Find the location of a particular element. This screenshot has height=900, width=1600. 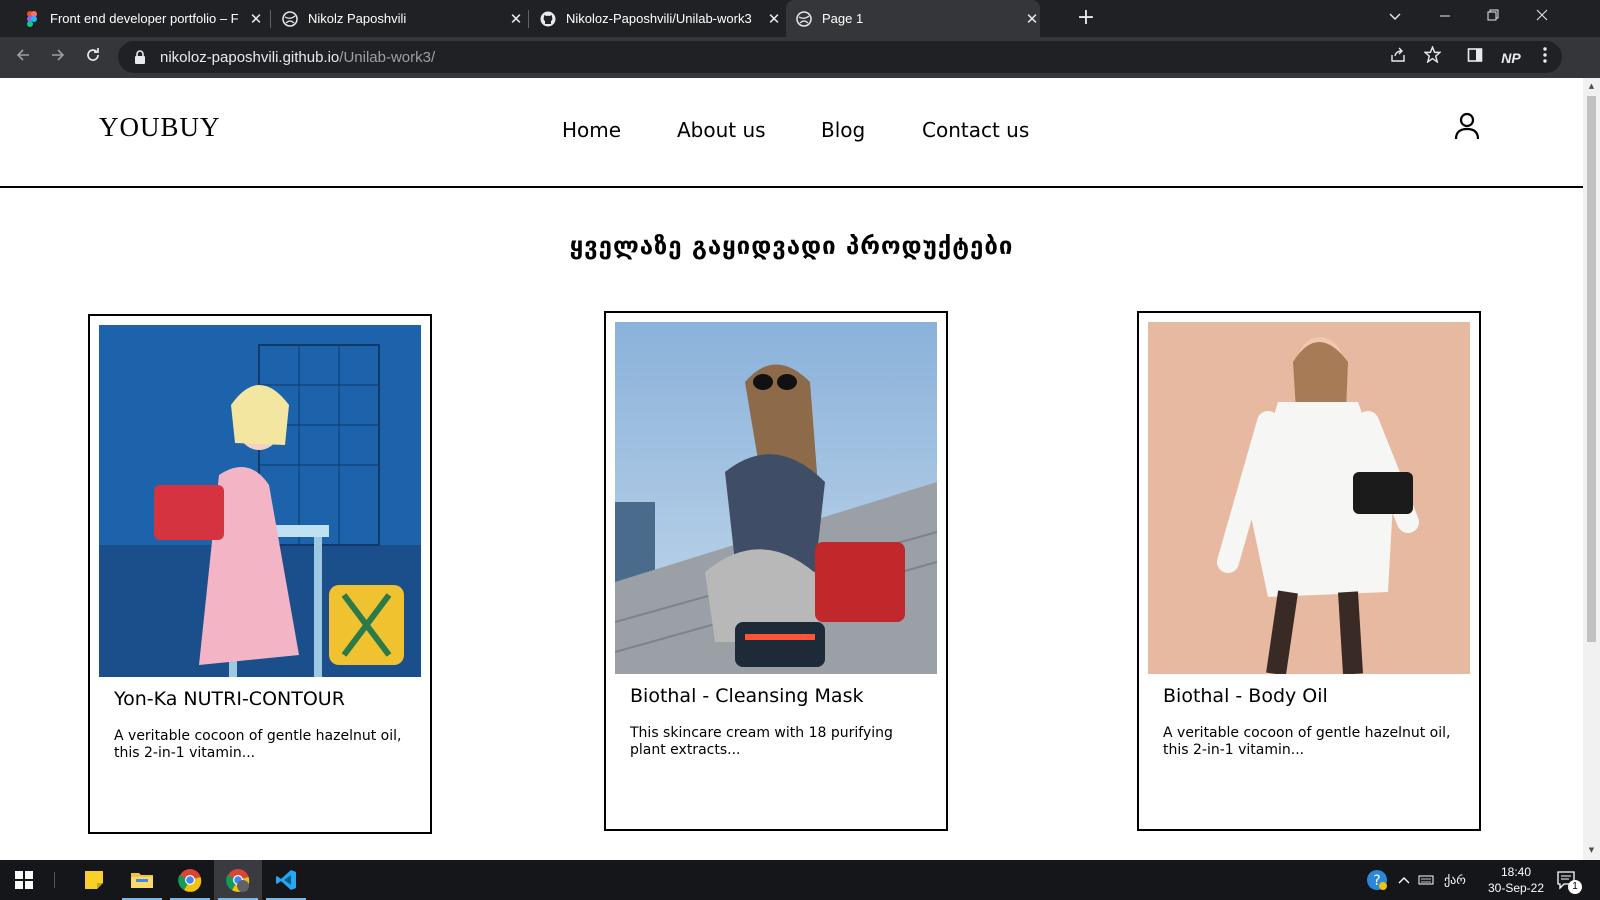

reload-button is located at coordinates (93, 58).